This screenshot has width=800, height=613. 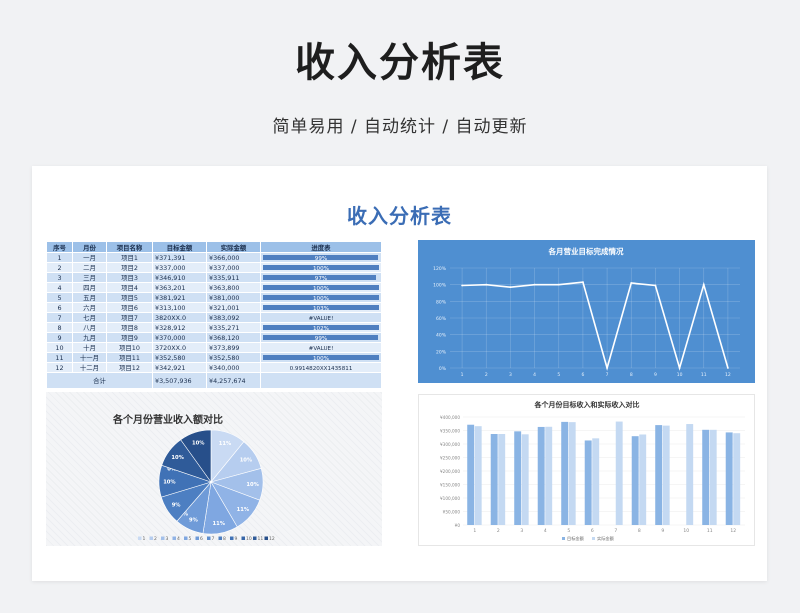 What do you see at coordinates (233, 277) in the screenshot?
I see `cell-actual: ¥335,911` at bounding box center [233, 277].